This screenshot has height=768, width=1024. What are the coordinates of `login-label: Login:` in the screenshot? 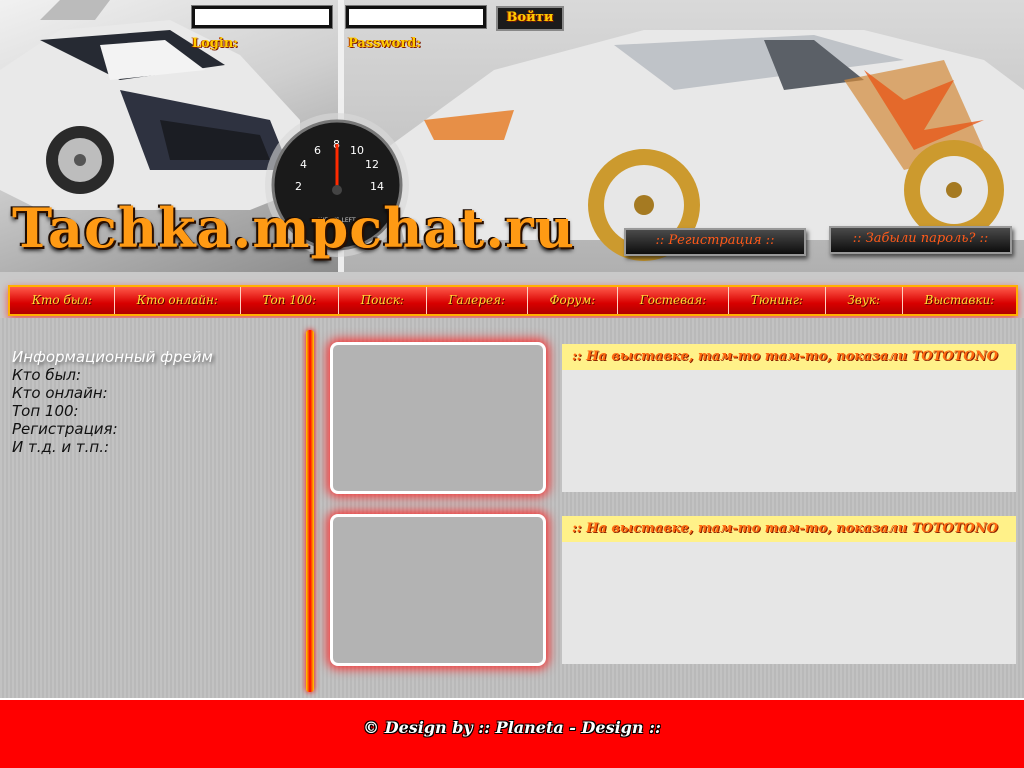 It's located at (215, 43).